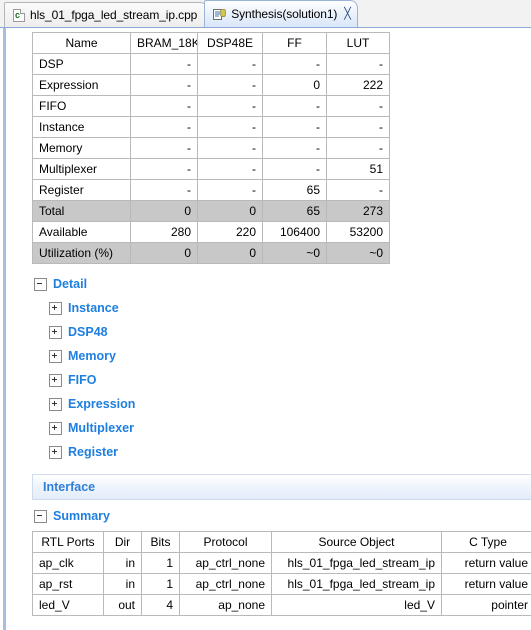 The height and width of the screenshot is (630, 531). Describe the element at coordinates (267, 452) in the screenshot. I see `tree-node-register: Register` at that location.